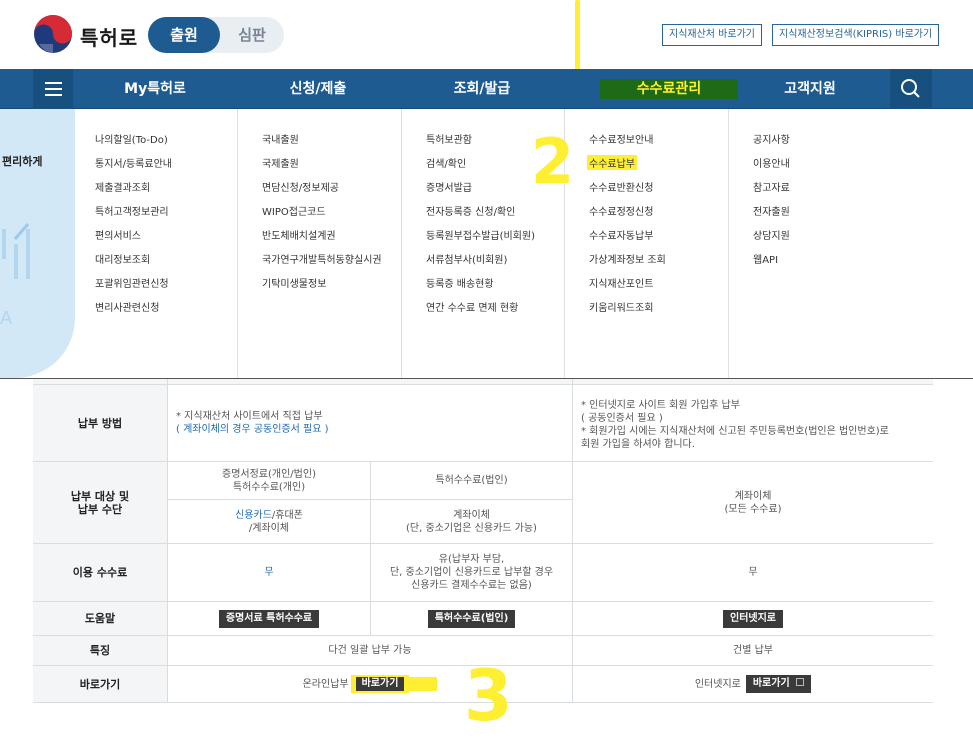 The width and height of the screenshot is (973, 745). I want to click on taegeuk-logo-icon, so click(53, 34).